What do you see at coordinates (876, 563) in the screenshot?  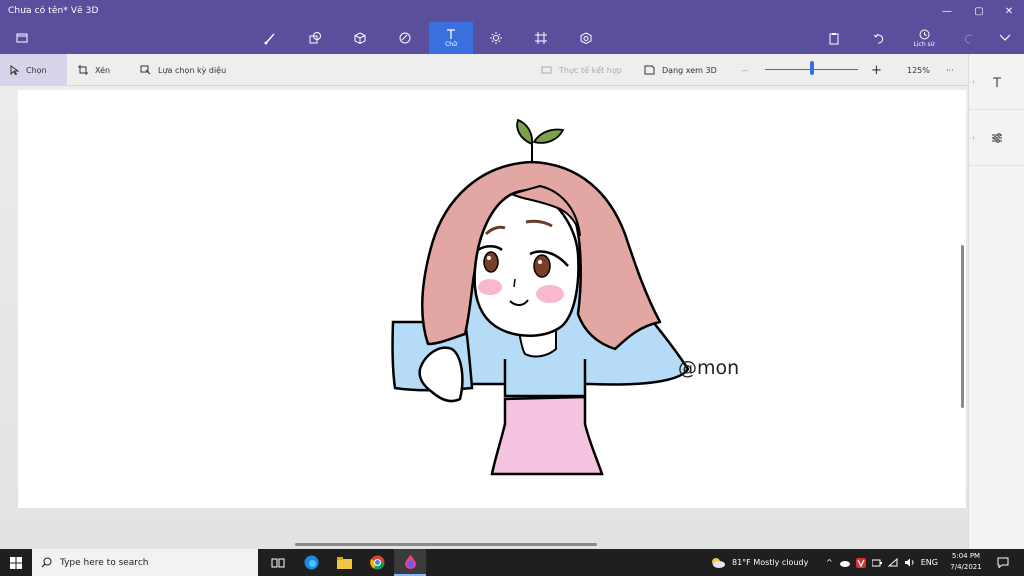 I see `battery-icon` at bounding box center [876, 563].